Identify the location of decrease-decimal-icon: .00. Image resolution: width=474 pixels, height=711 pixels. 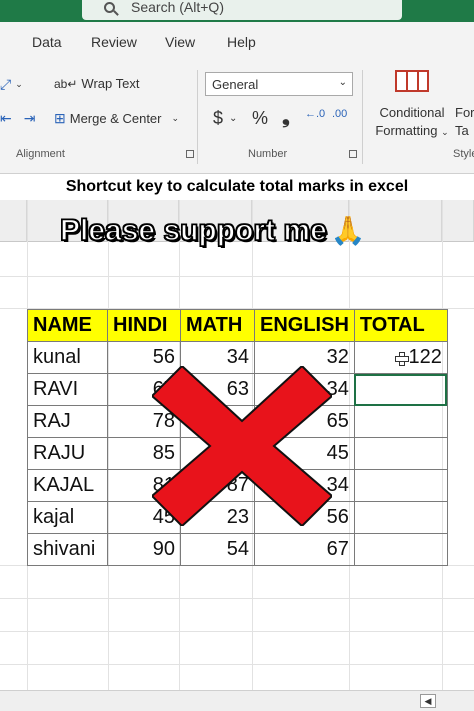
(339, 114).